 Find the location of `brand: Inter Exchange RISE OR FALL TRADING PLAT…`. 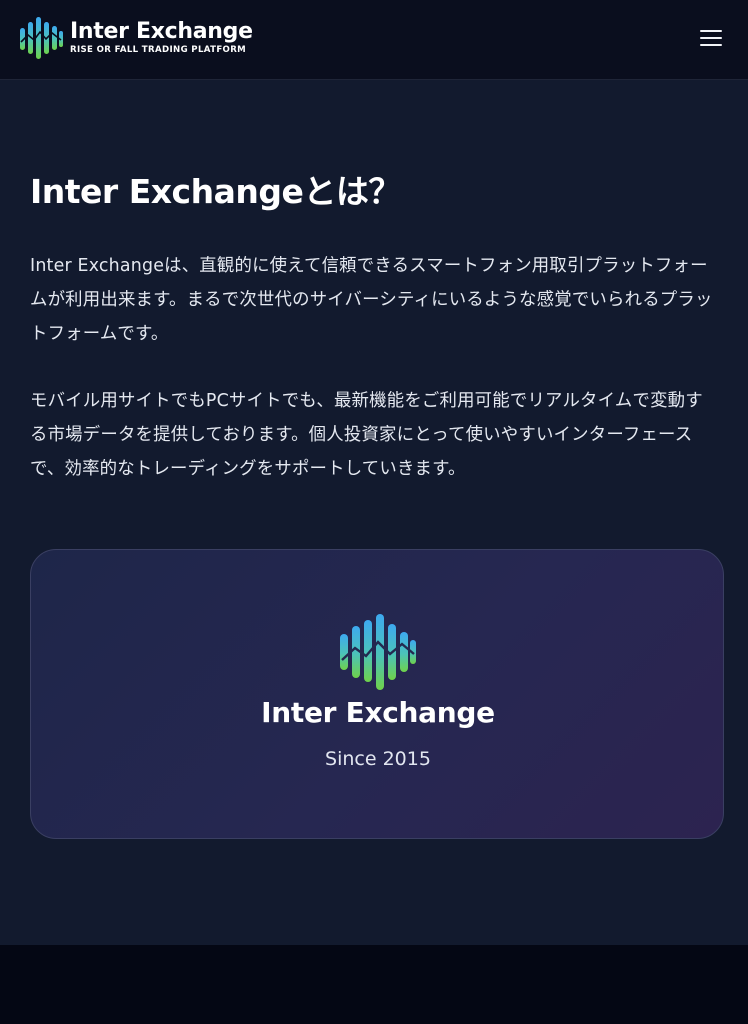

brand: Inter Exchange RISE OR FALL TRADING PLAT… is located at coordinates (135, 38).